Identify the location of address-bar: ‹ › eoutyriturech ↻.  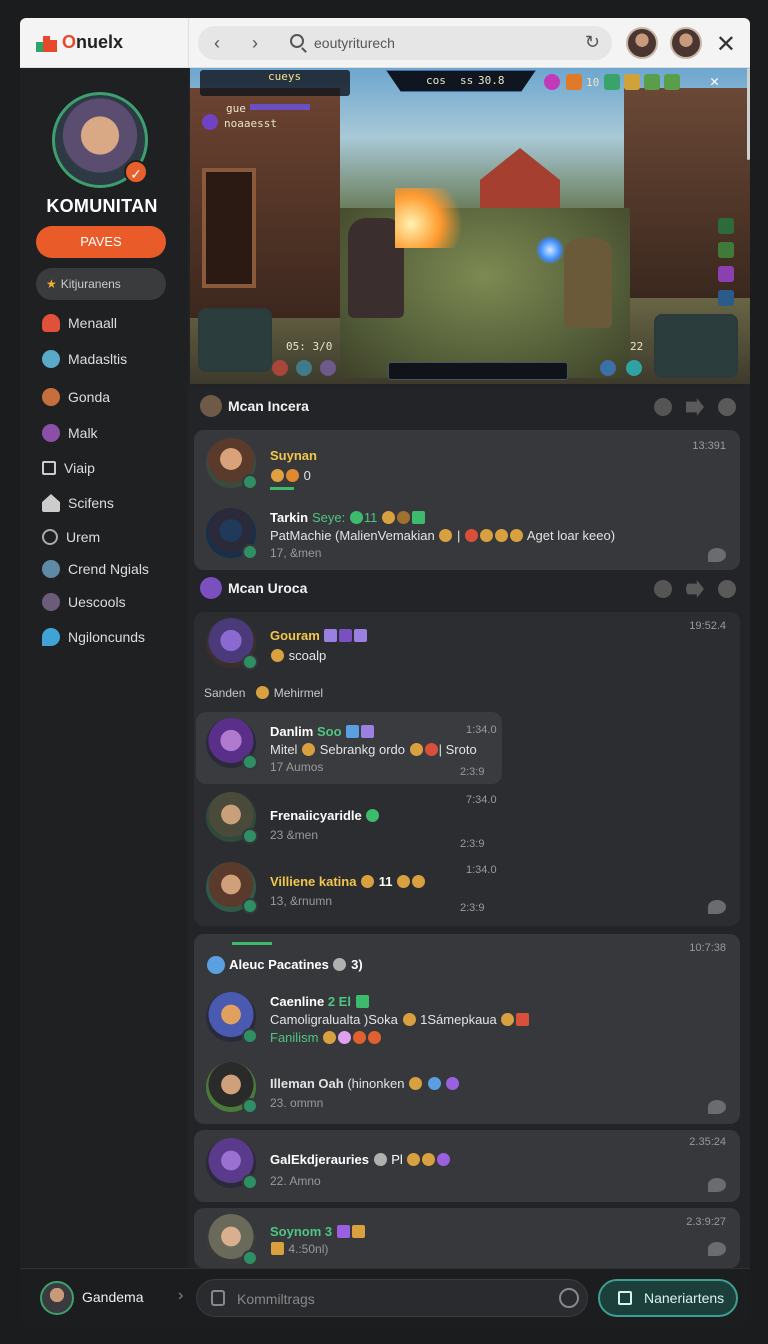
(405, 43).